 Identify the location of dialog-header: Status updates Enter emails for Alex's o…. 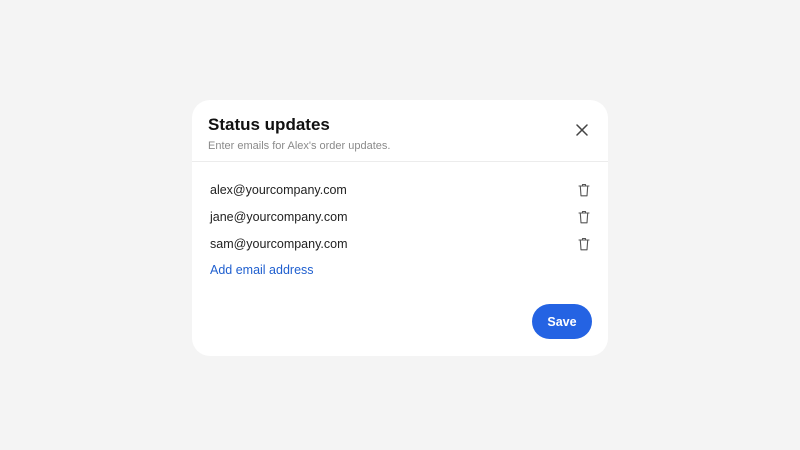
(400, 131).